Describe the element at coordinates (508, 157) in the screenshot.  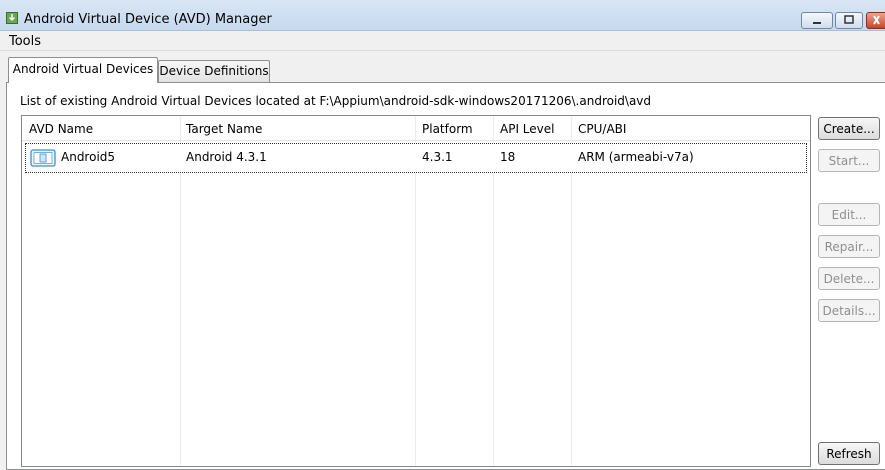
I see `cell-api-level: 18` at that location.